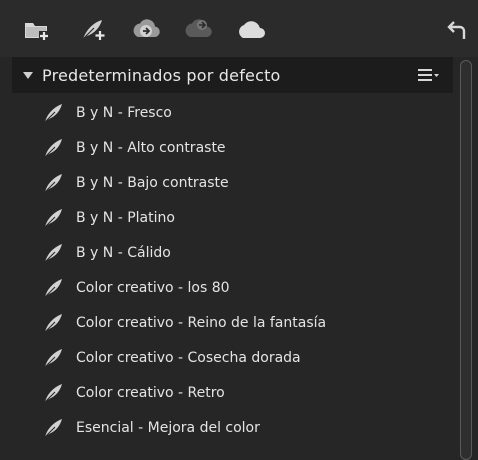 This screenshot has width=478, height=460. Describe the element at coordinates (94, 30) in the screenshot. I see `new-preset-icon` at that location.